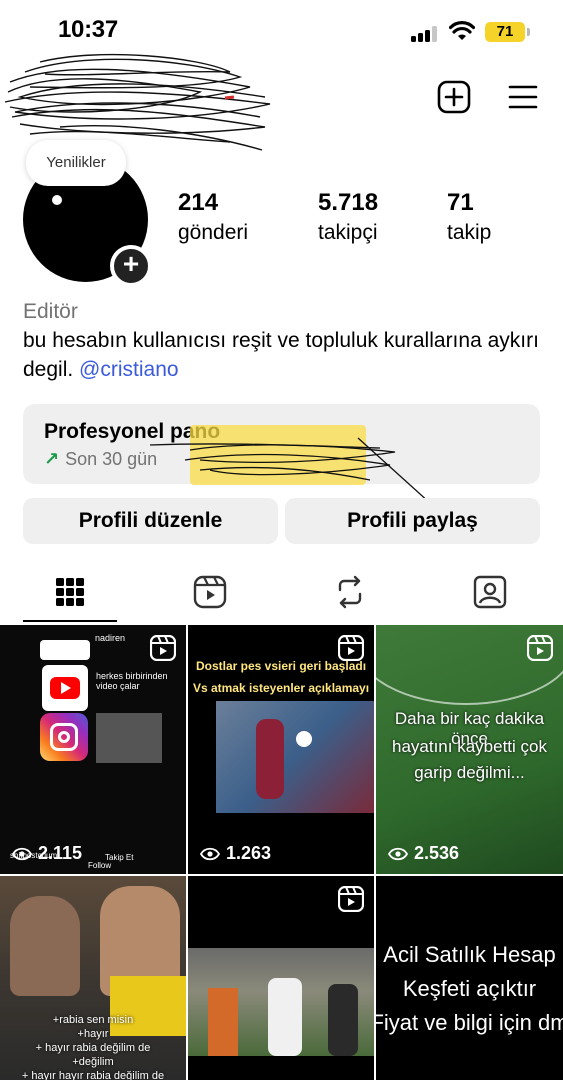 The image size is (563, 1080). I want to click on reels-icon, so click(210, 592).